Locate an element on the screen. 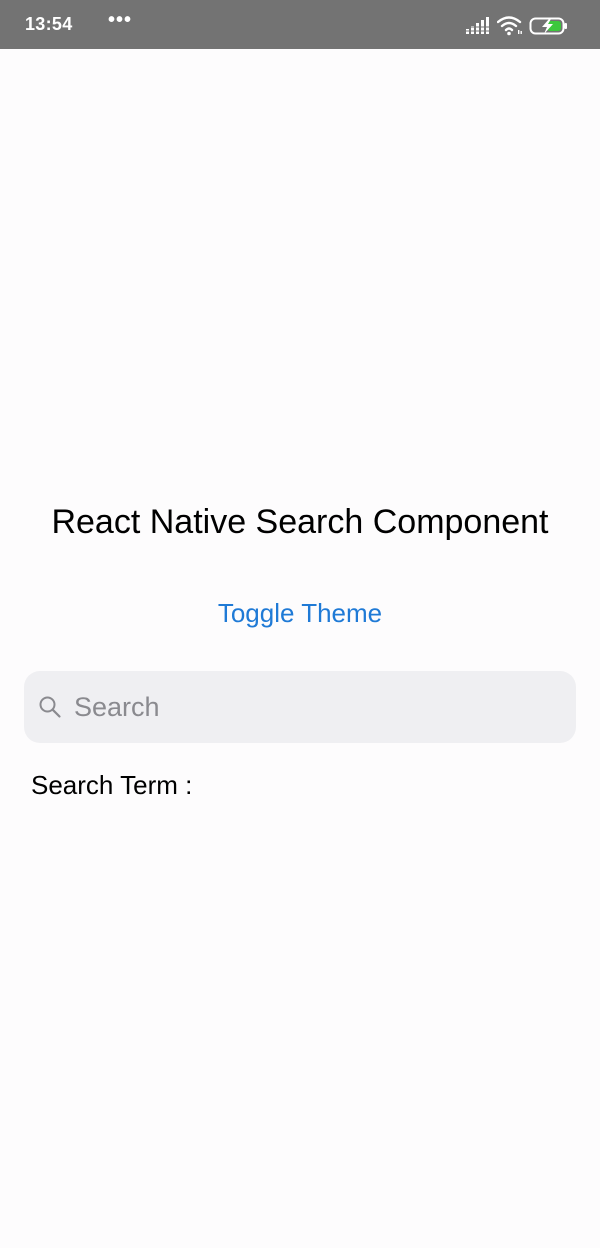  wifi-icon is located at coordinates (509, 26).